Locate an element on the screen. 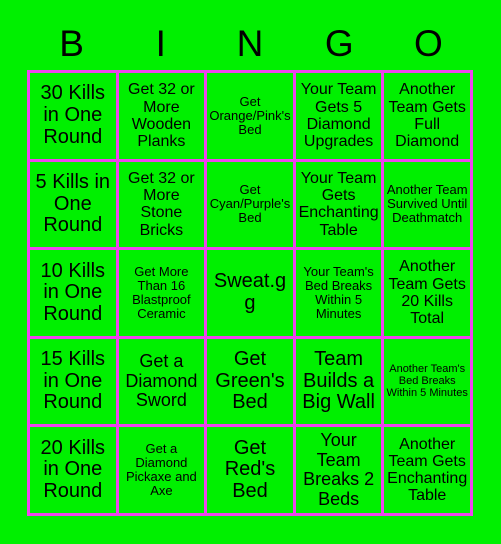 This screenshot has height=544, width=501. bingo-cell-r3c2: Get More Than 16 Blastproof Ceramic is located at coordinates (163, 294).